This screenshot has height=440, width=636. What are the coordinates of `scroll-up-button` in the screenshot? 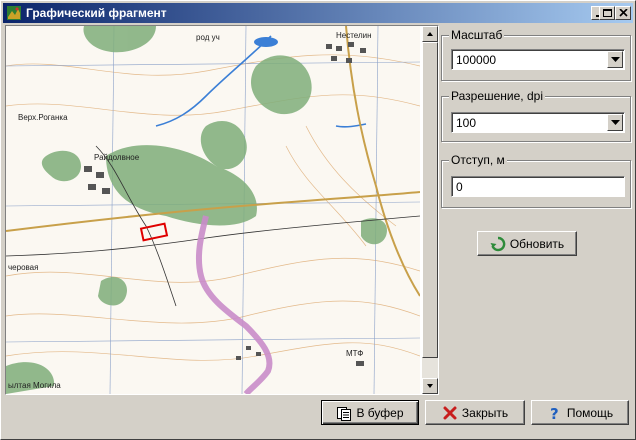 It's located at (430, 34).